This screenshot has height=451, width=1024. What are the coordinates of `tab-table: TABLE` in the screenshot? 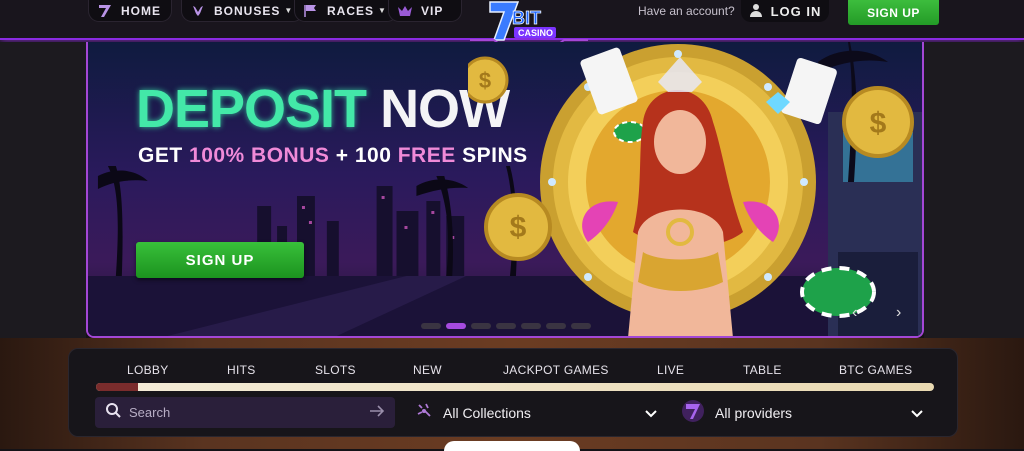 It's located at (762, 370).